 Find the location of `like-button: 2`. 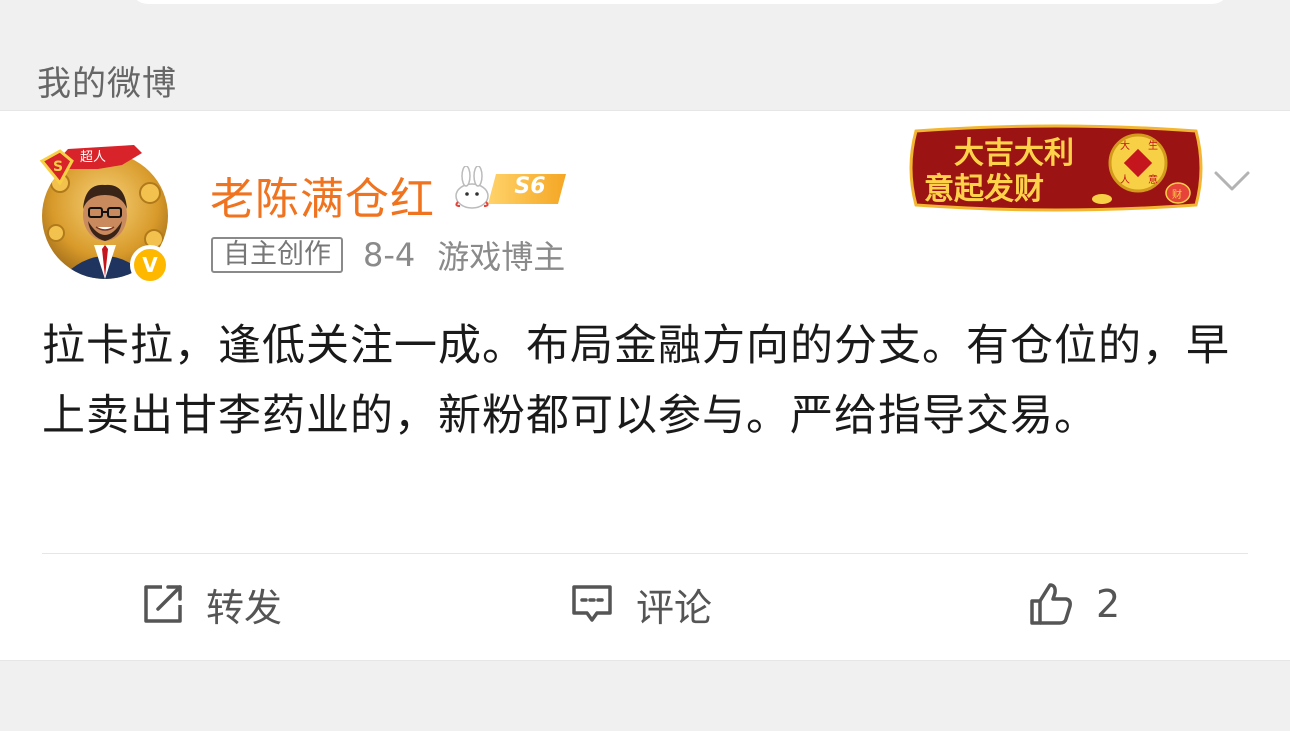

like-button: 2 is located at coordinates (1074, 604).